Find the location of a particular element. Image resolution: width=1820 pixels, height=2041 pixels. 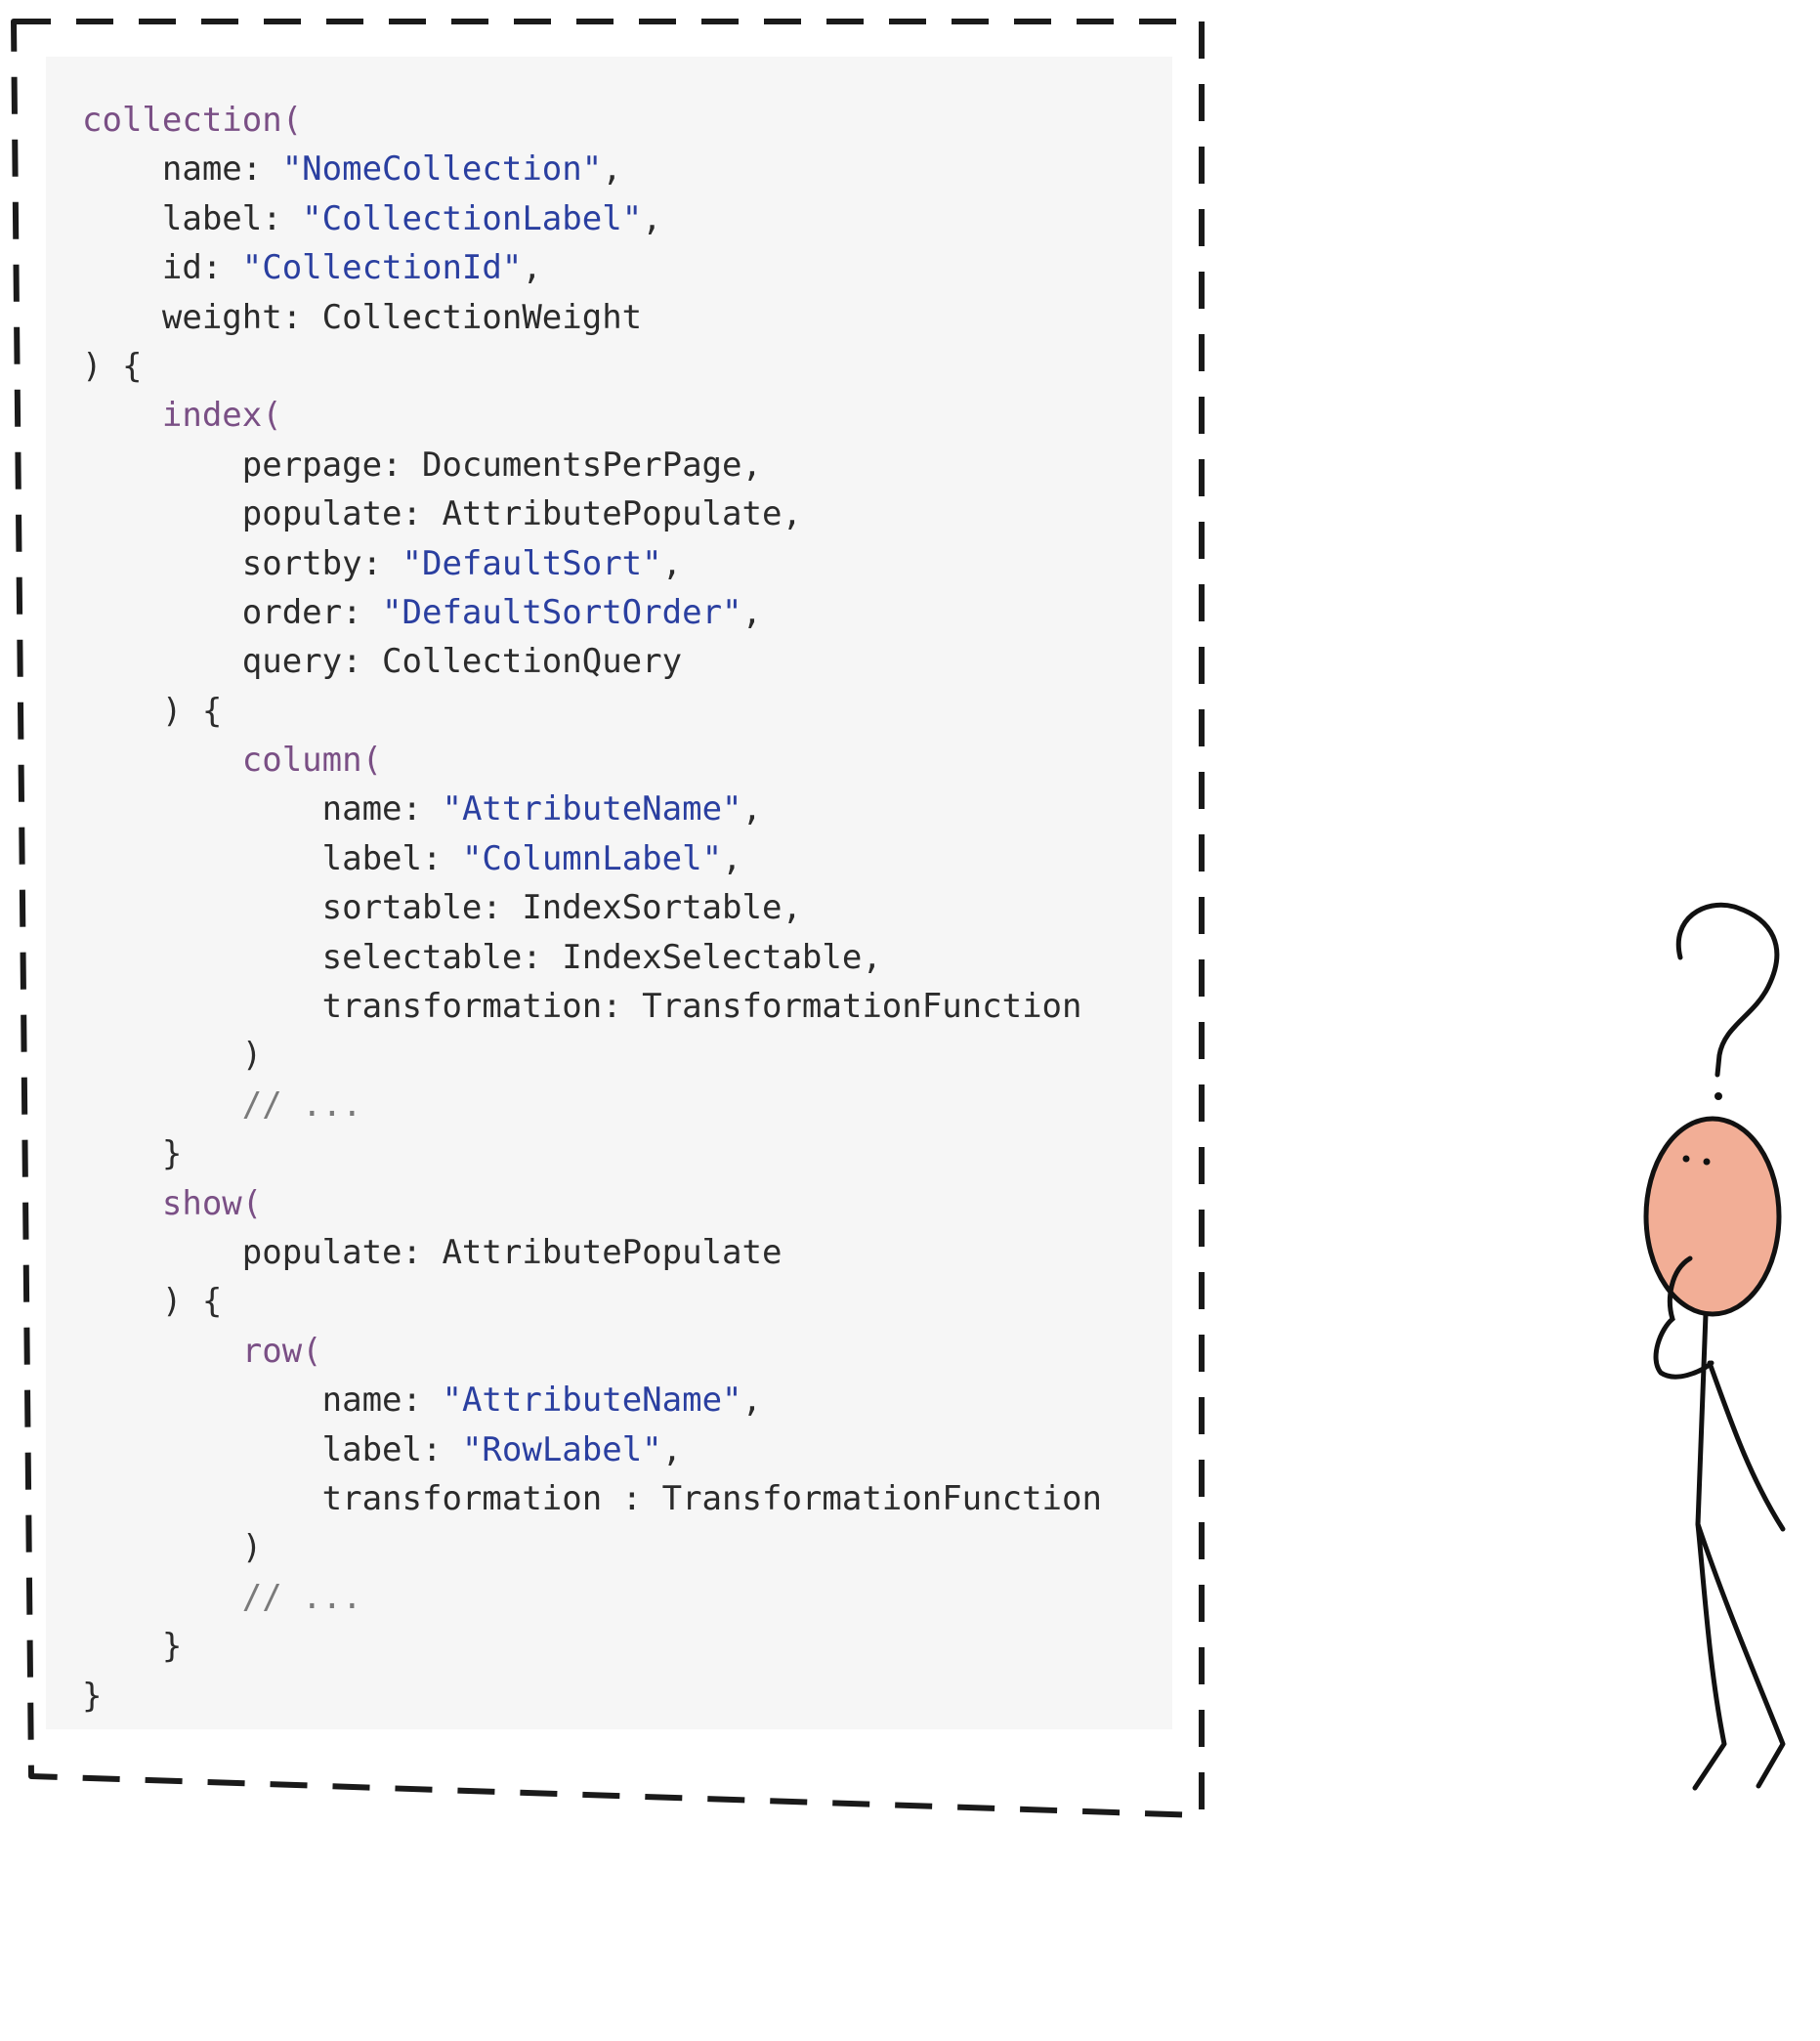

code-line: name: "NomeCollection", is located at coordinates (592, 169).